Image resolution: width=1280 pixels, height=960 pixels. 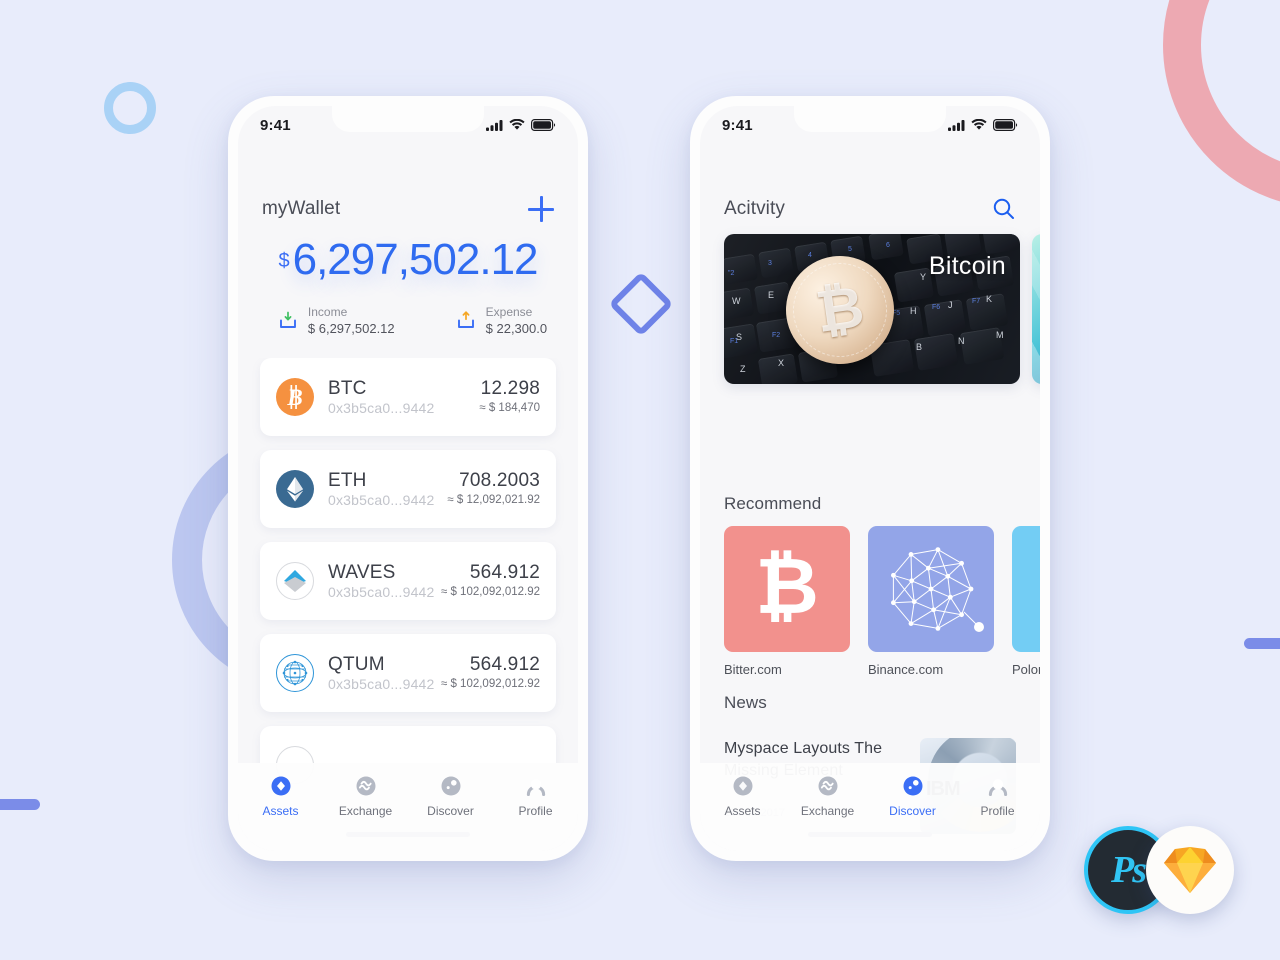 I want to click on income-label: Income, so click(x=327, y=312).